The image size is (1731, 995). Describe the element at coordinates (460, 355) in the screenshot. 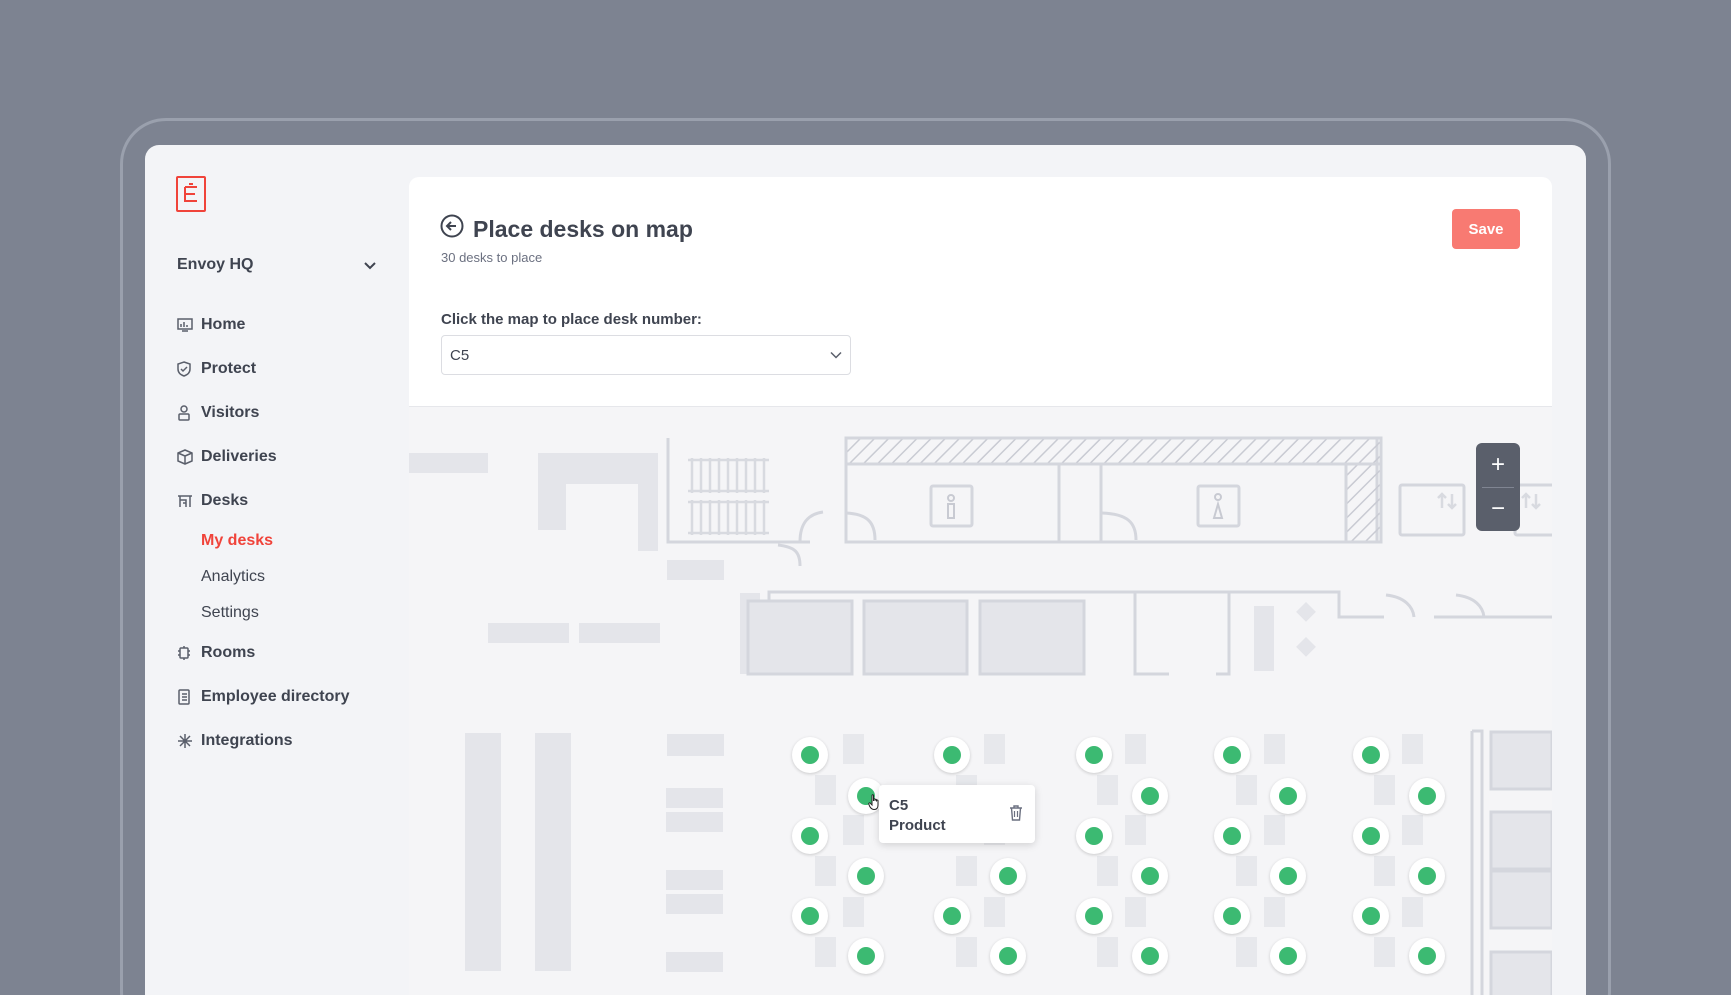

I see `desk-select-value: C5` at that location.